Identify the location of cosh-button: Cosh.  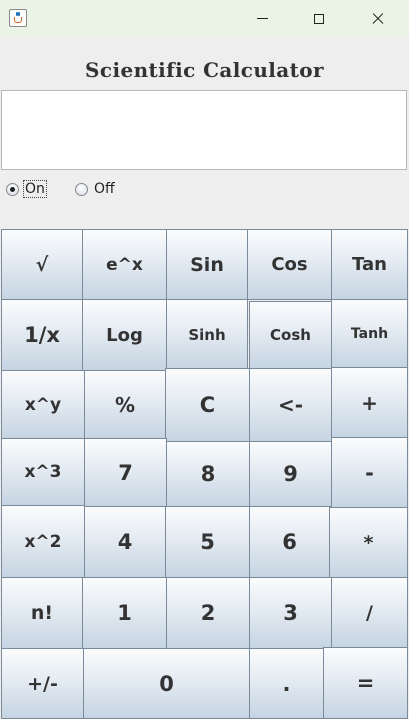
(290, 335).